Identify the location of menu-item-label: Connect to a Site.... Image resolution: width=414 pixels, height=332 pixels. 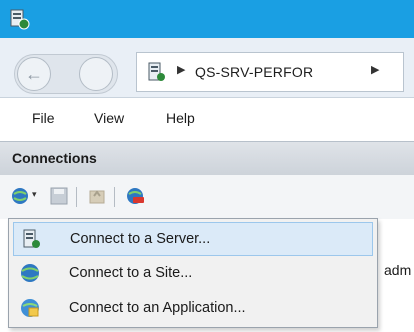
(131, 273).